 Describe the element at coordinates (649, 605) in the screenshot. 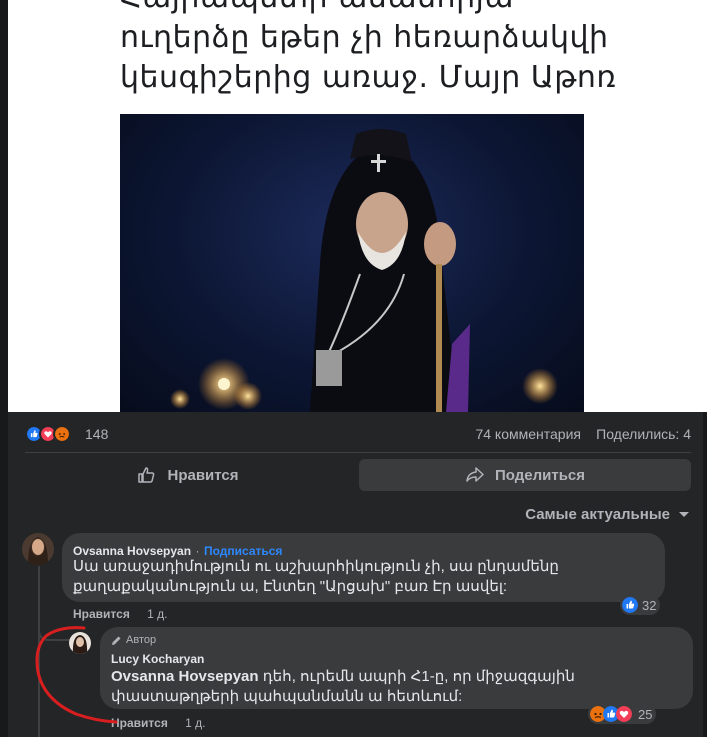

I see `comment-reactions-count: 32` at that location.